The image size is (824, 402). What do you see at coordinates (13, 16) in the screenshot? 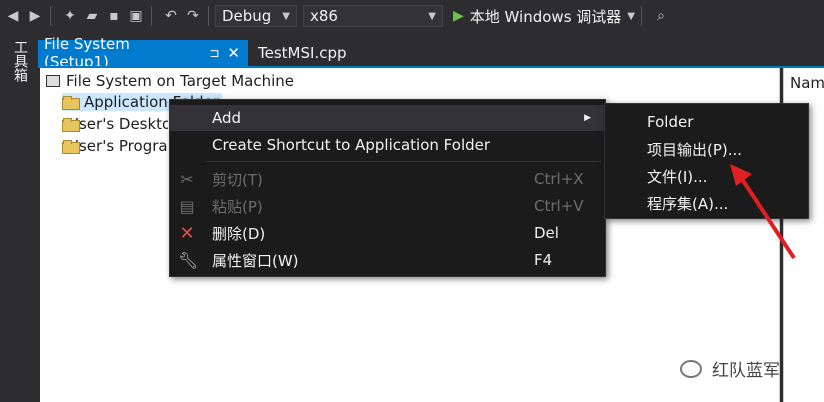
I see `back-icon: ◀` at bounding box center [13, 16].